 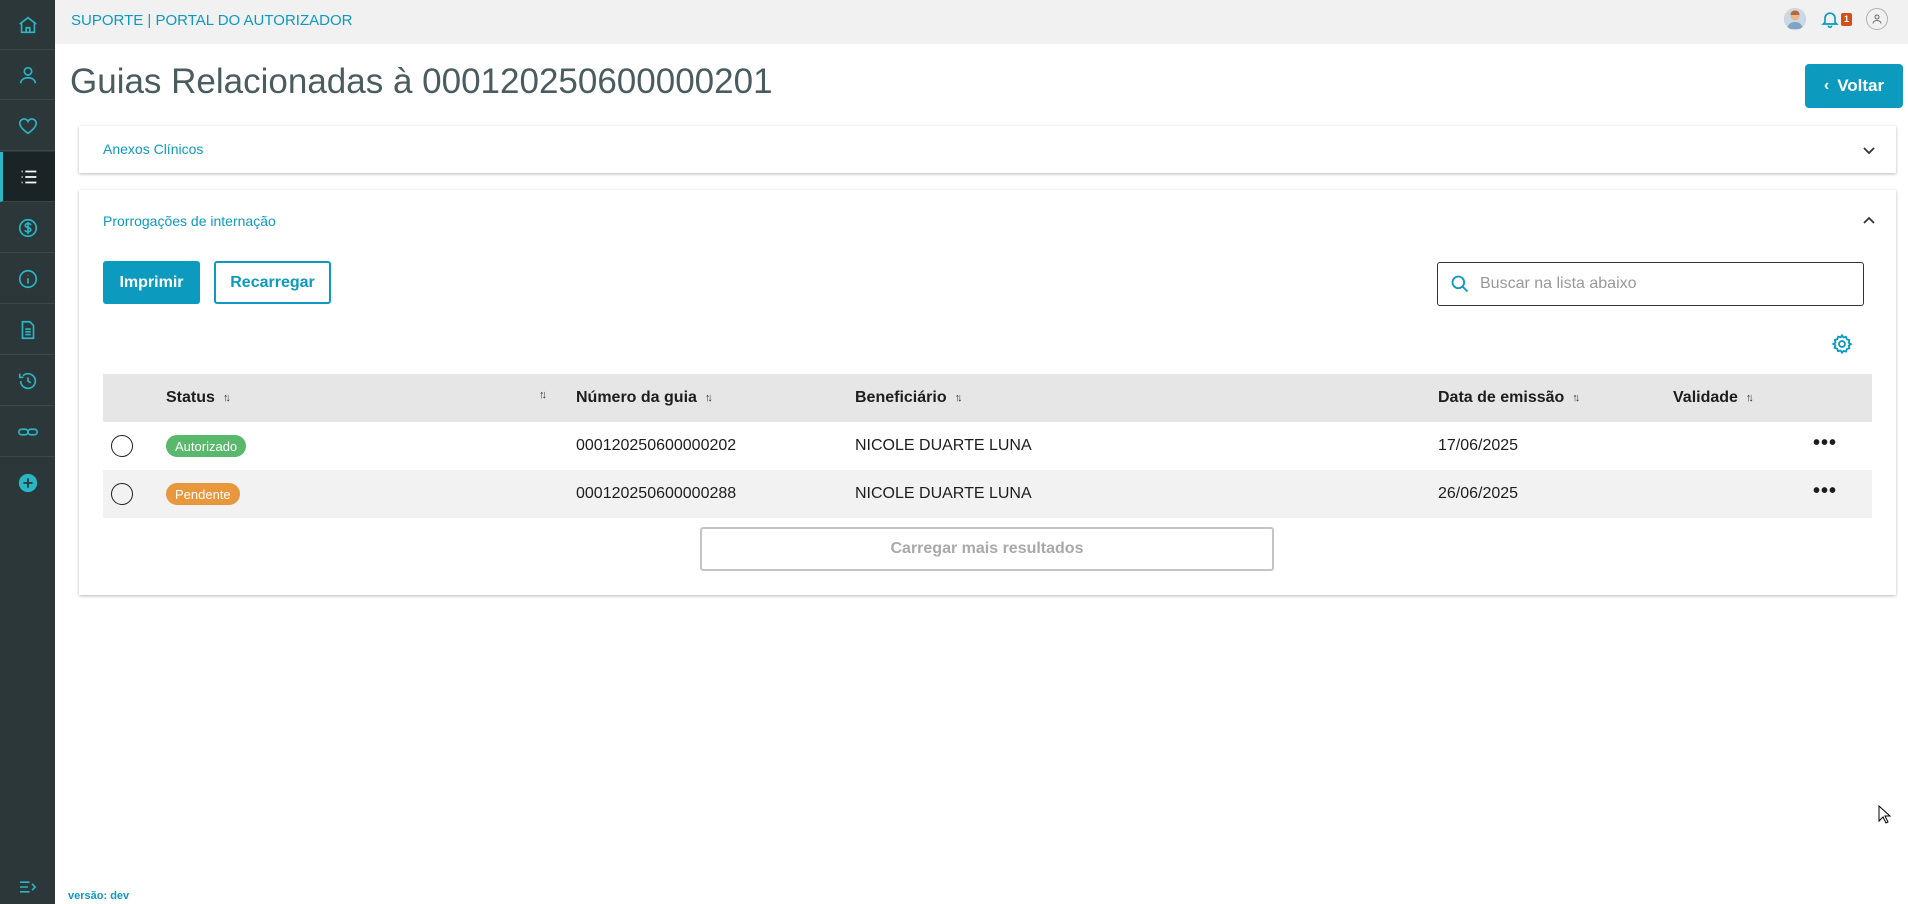 I want to click on sidebar-item-health, so click(x=27, y=126).